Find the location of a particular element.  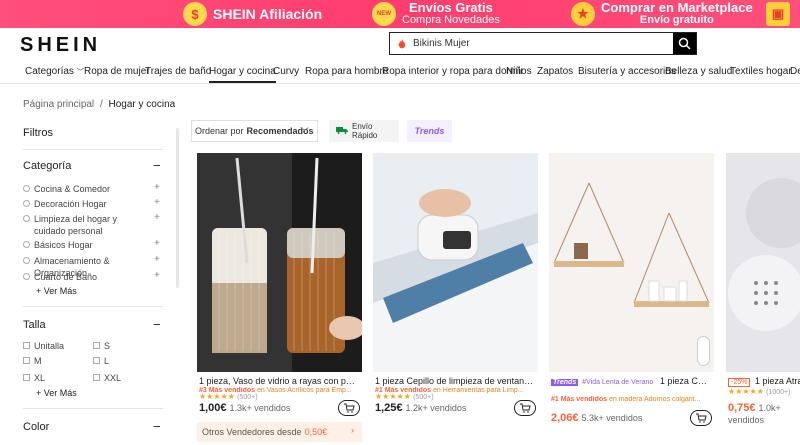

breadcrumb: Página principal / Hogar y cocina is located at coordinates (99, 104).